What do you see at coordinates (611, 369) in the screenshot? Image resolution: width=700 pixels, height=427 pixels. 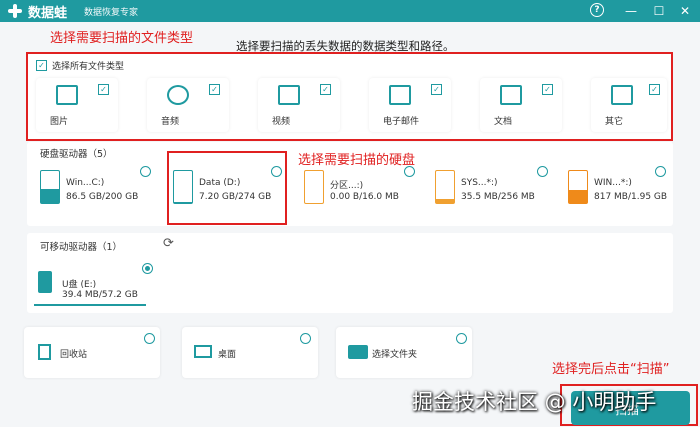 I see `annotation-scan: 选择完后点击“扫描”` at bounding box center [611, 369].